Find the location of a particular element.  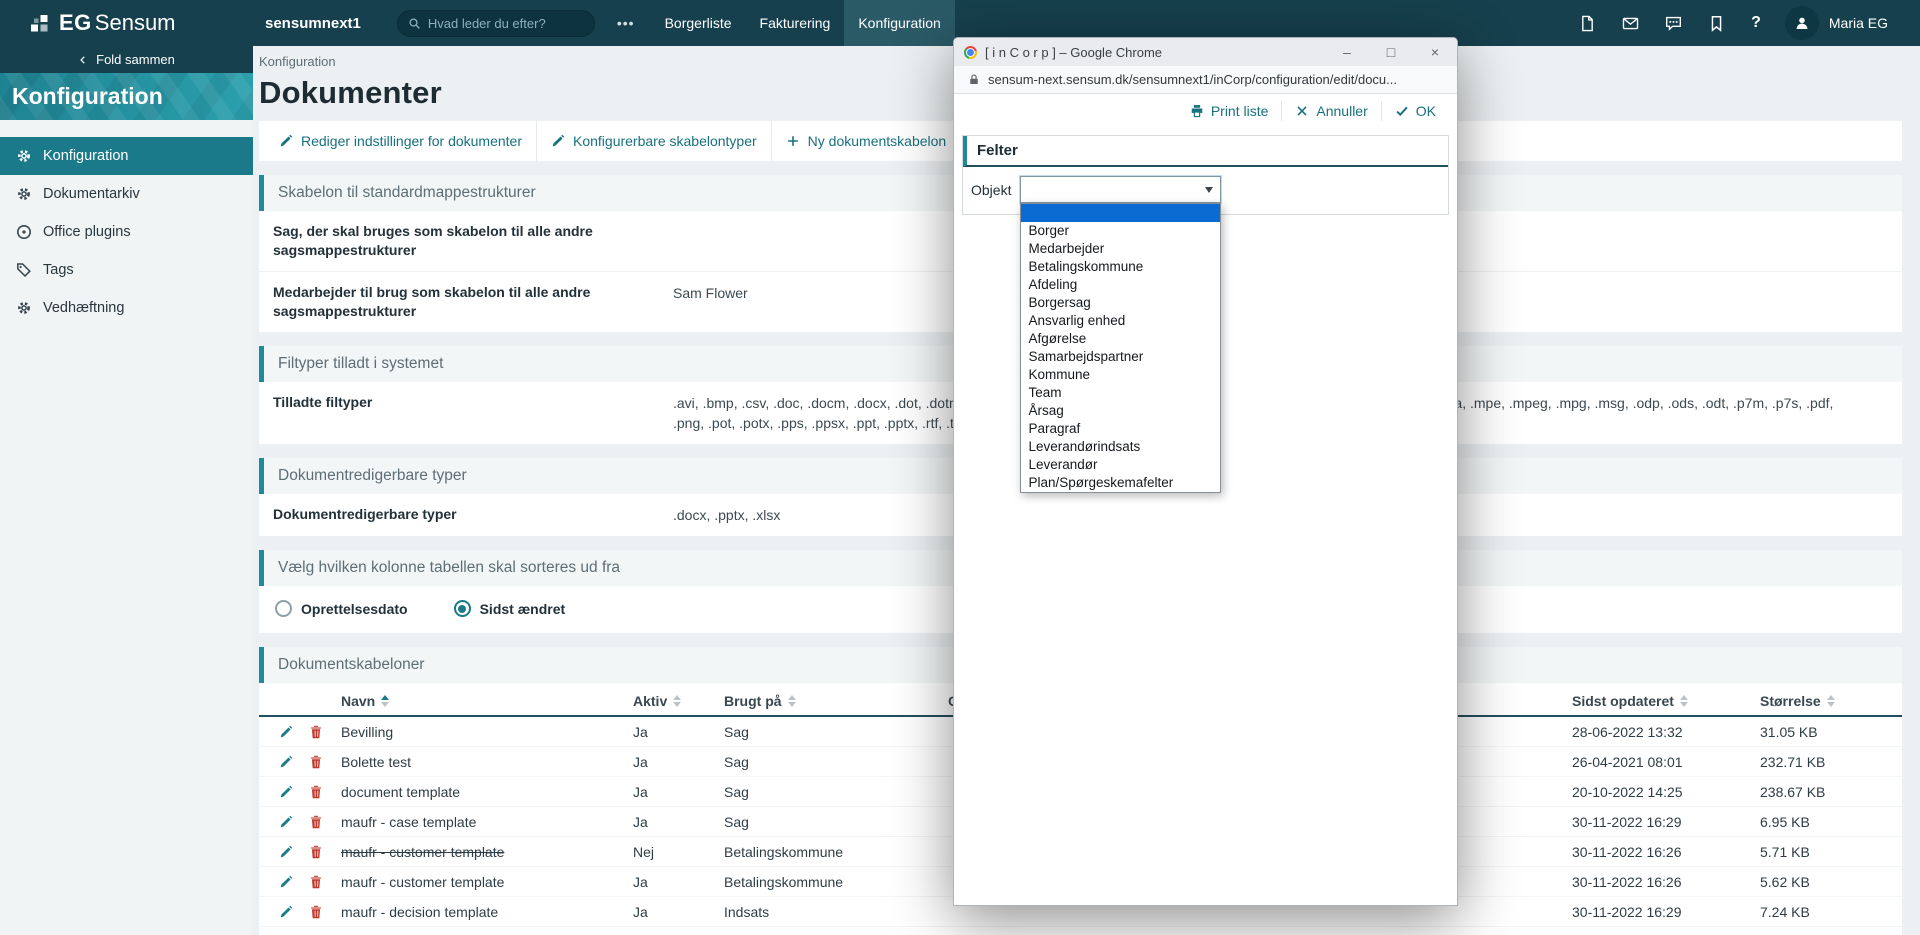

sidebar-item-konfiguration: Konfiguration is located at coordinates (126, 156).